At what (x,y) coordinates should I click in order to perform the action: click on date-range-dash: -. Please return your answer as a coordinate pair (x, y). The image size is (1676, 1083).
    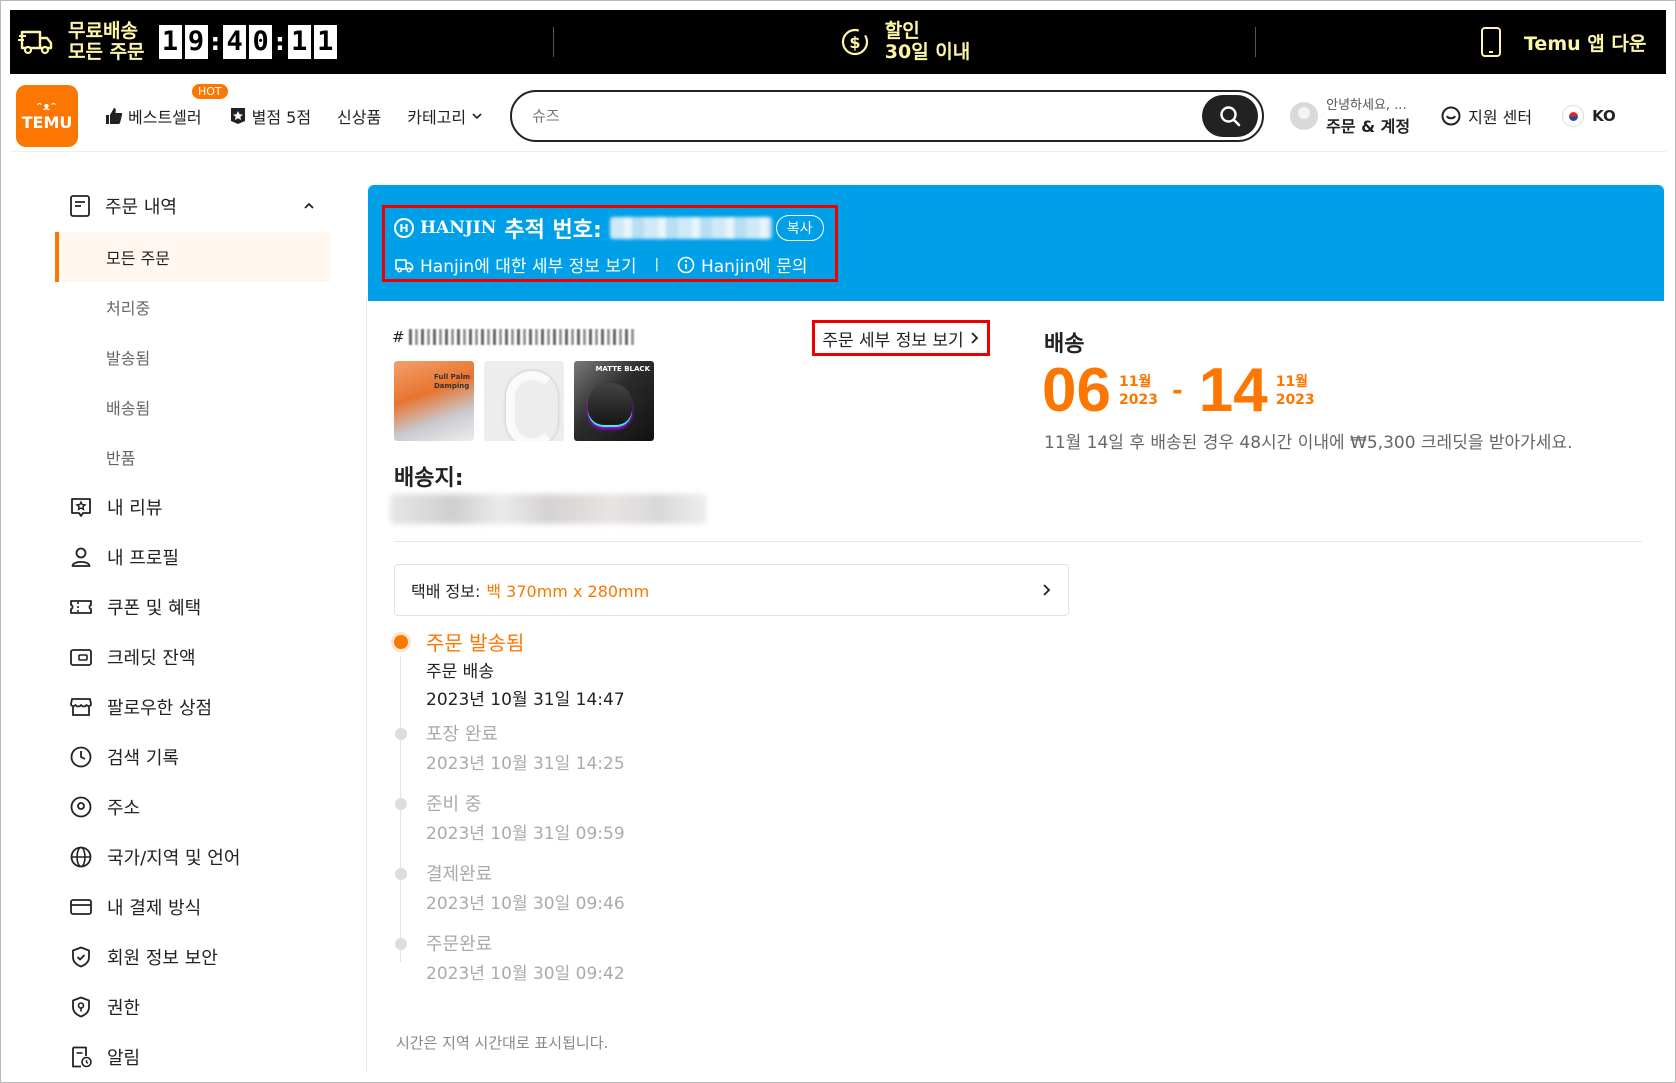
    Looking at the image, I should click on (1177, 391).